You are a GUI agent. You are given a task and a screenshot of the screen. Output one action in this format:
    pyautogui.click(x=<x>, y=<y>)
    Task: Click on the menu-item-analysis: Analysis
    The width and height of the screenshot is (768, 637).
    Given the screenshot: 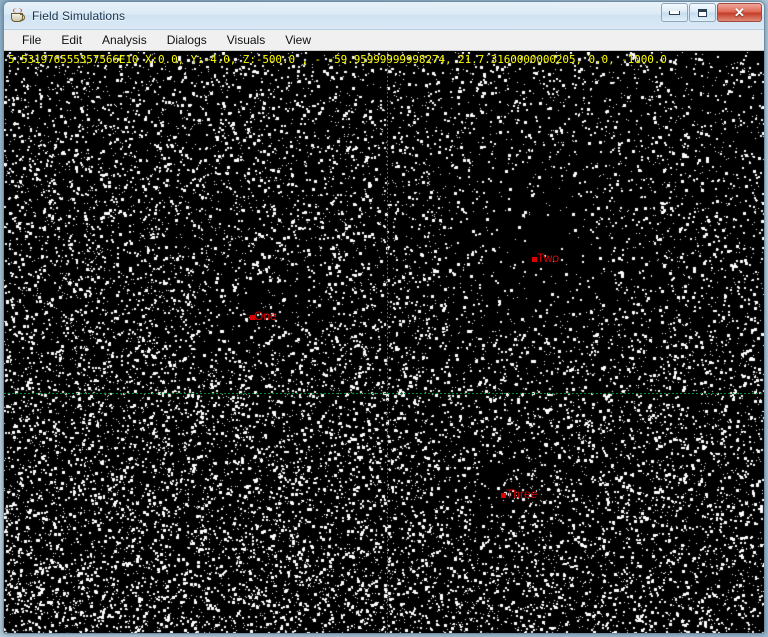 What is the action you would take?
    pyautogui.click(x=124, y=40)
    